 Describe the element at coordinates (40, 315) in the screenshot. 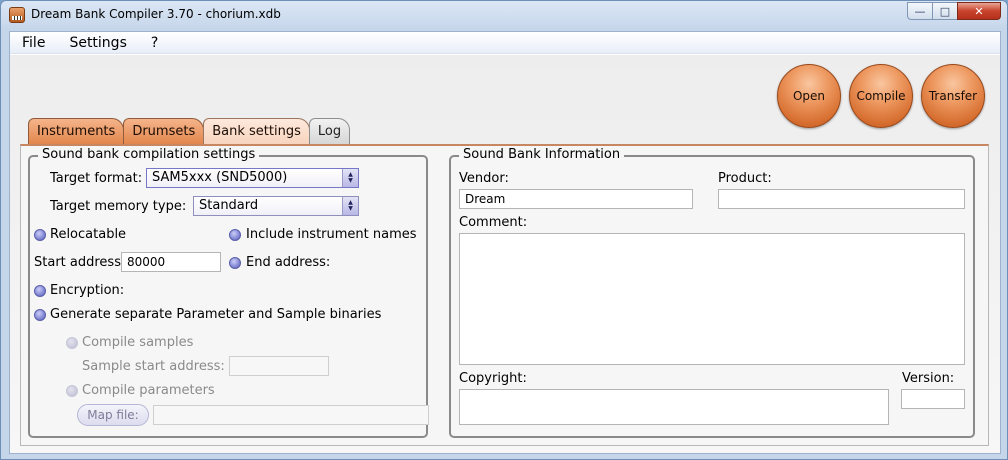

I see `separate-binaries-radio` at that location.